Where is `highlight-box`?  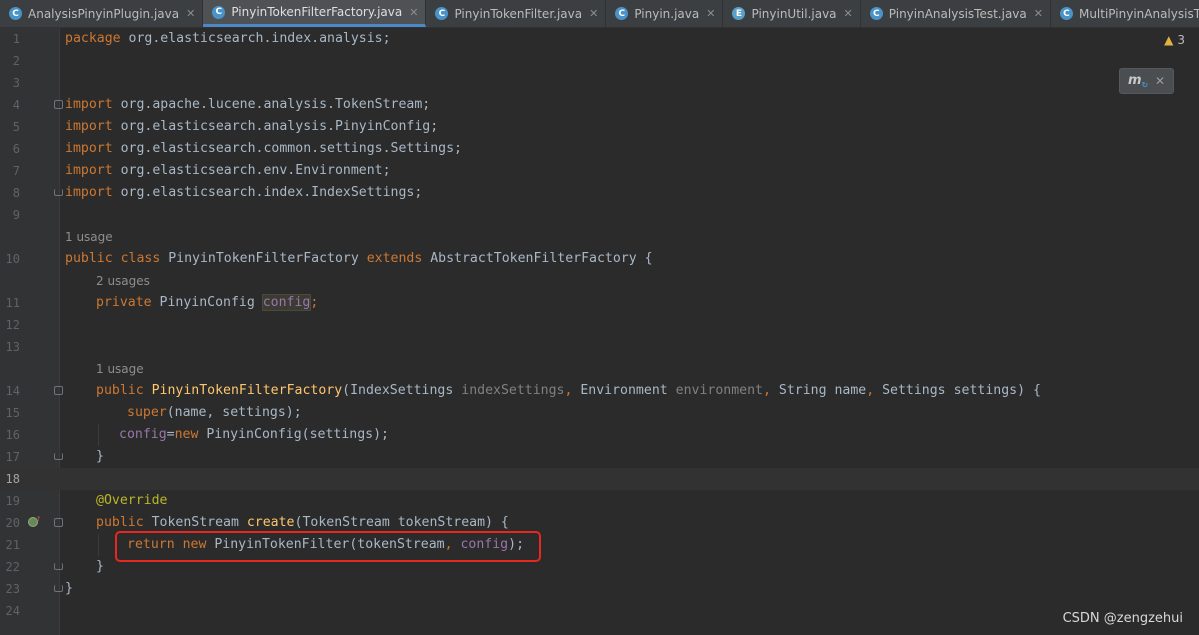
highlight-box is located at coordinates (328, 546).